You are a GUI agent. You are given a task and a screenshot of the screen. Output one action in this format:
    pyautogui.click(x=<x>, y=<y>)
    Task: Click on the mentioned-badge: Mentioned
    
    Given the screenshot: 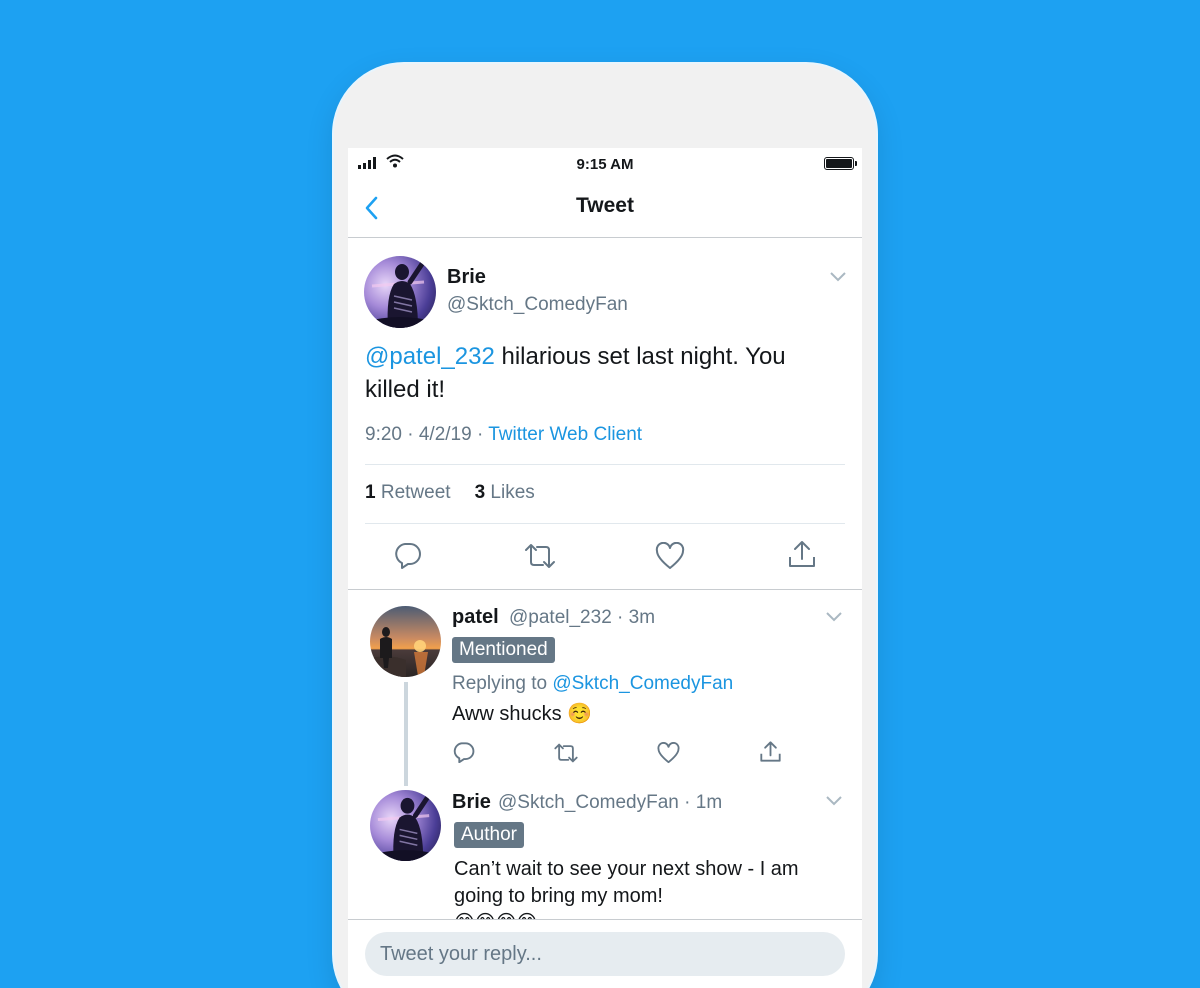 What is the action you would take?
    pyautogui.click(x=503, y=650)
    